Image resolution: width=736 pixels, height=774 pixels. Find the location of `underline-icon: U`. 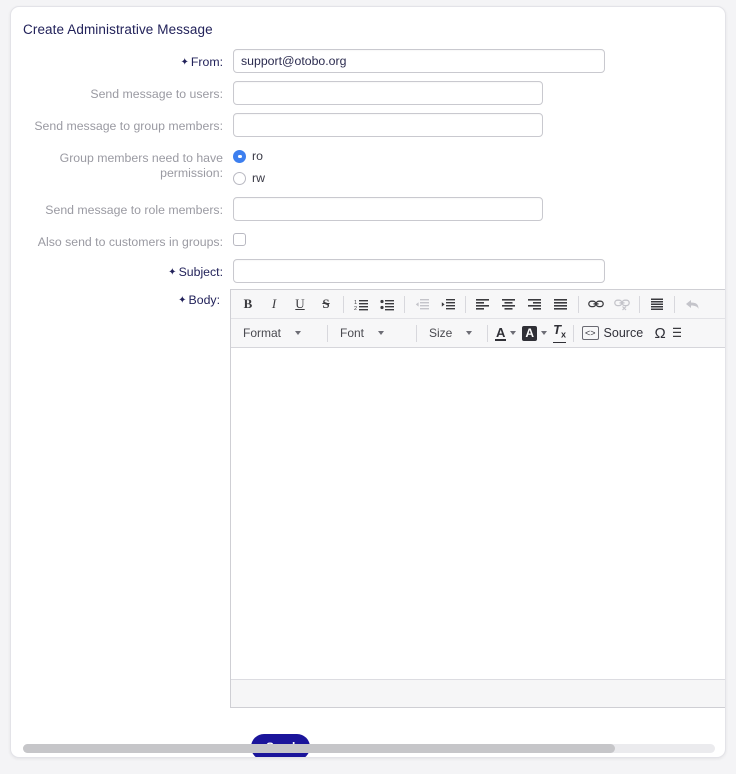

underline-icon: U is located at coordinates (300, 304).